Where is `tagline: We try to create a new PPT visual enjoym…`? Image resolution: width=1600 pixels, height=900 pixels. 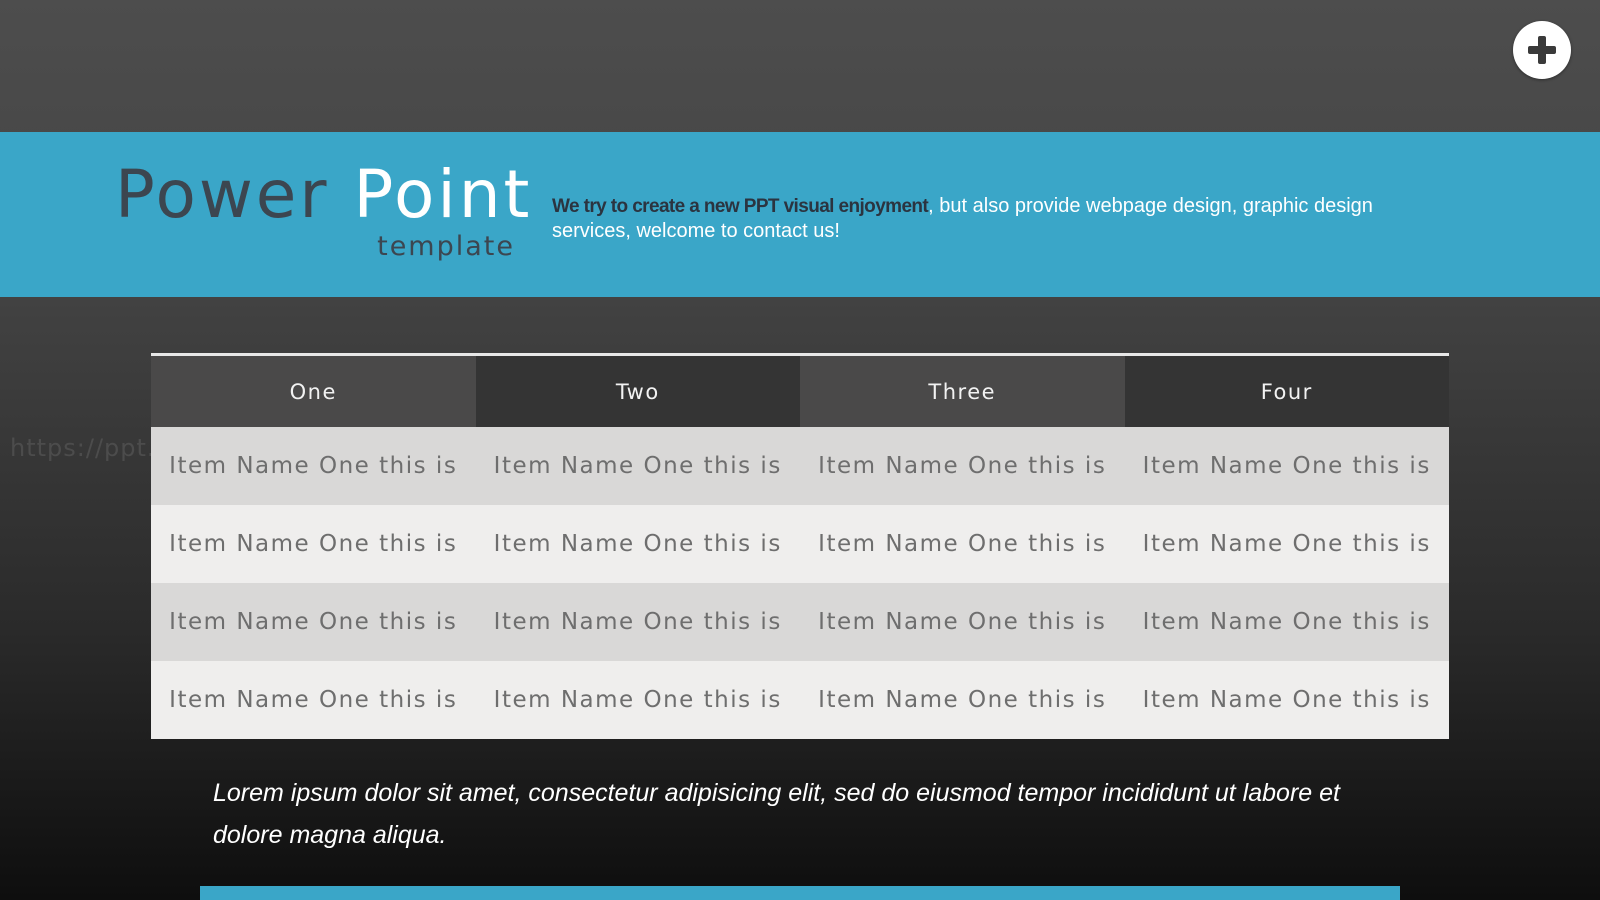
tagline: We try to create a new PPT visual enjoym… is located at coordinates (992, 219).